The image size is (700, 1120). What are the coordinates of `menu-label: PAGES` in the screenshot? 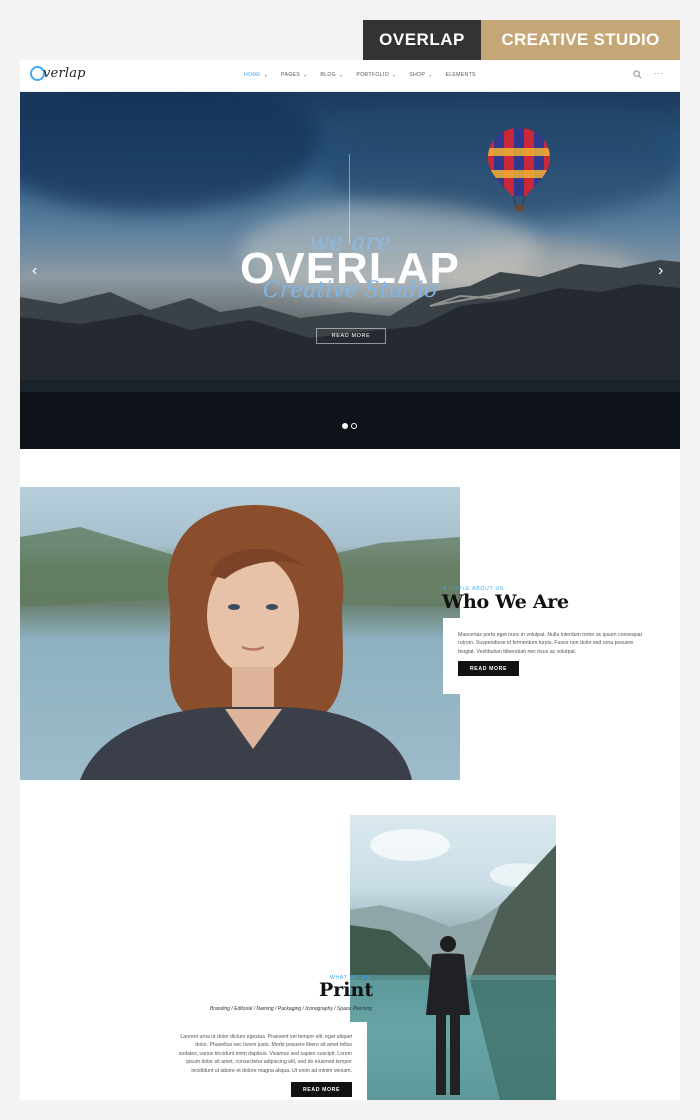 It's located at (291, 75).